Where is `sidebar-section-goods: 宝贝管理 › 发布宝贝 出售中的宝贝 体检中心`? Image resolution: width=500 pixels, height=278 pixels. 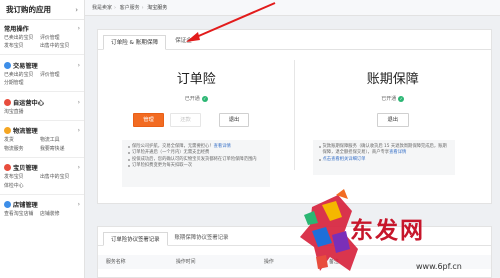 sidebar-section-goods: 宝贝管理 › 发布宝贝 出售中的宝贝 体检中心 is located at coordinates (42, 176).